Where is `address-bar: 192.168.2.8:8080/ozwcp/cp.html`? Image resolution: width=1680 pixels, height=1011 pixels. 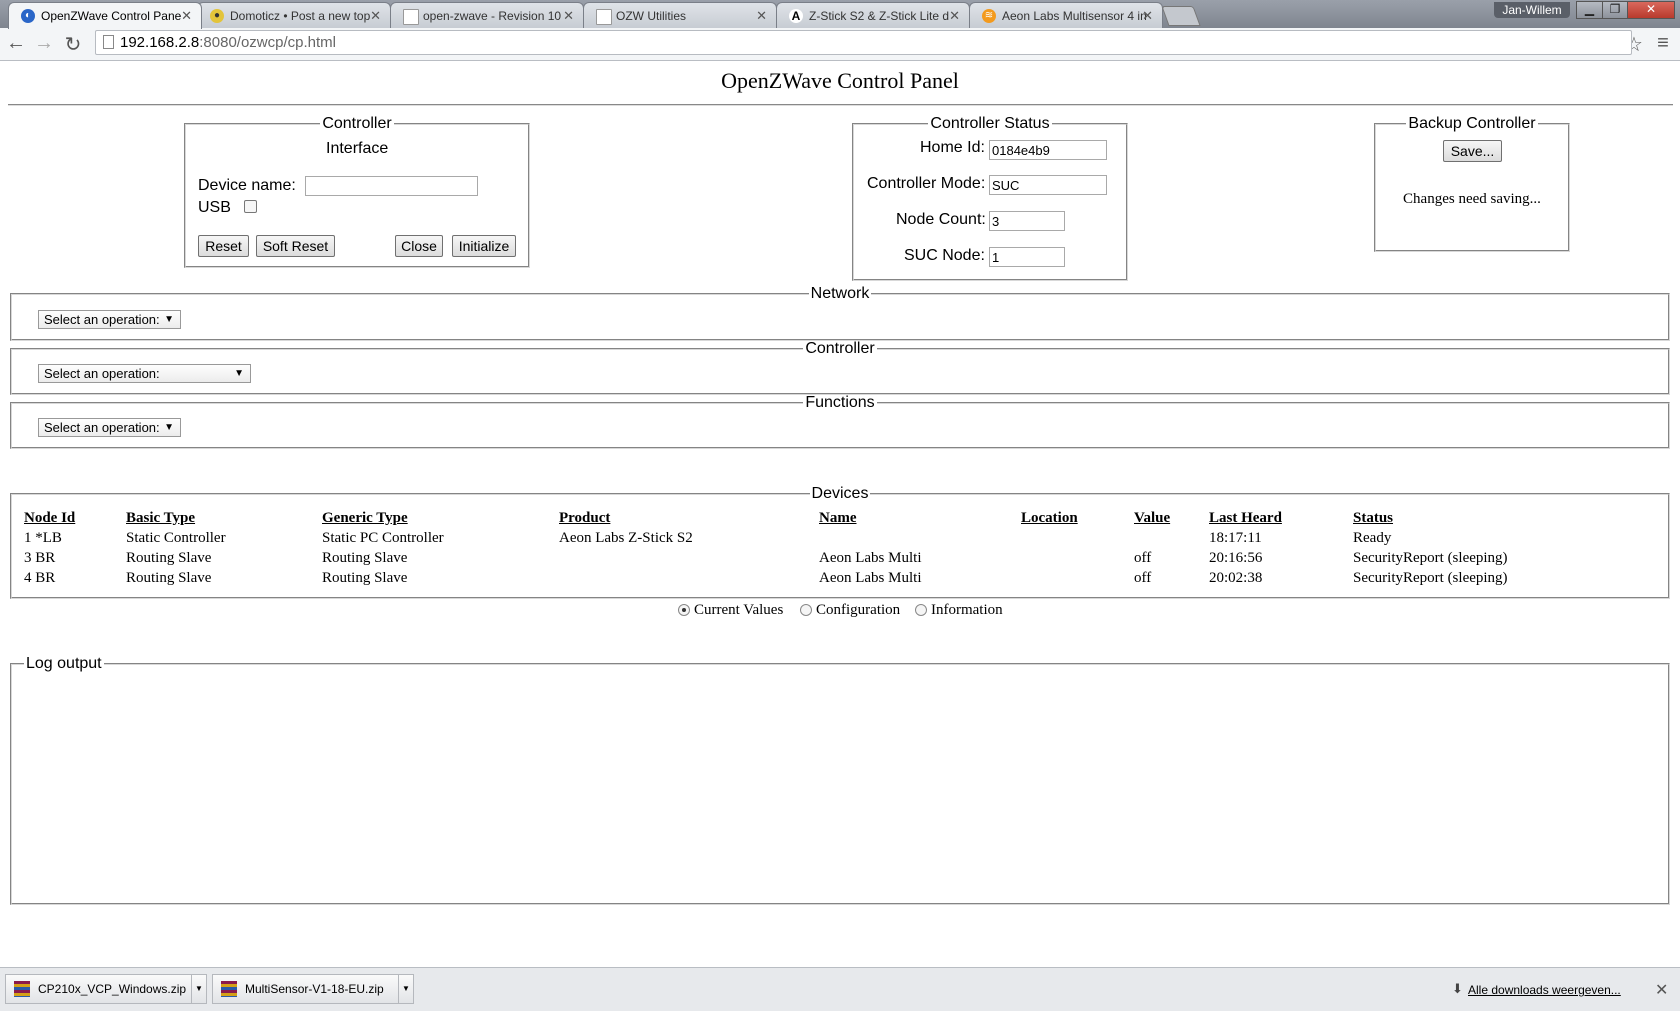
address-bar: 192.168.2.8:8080/ozwcp/cp.html is located at coordinates (863, 42).